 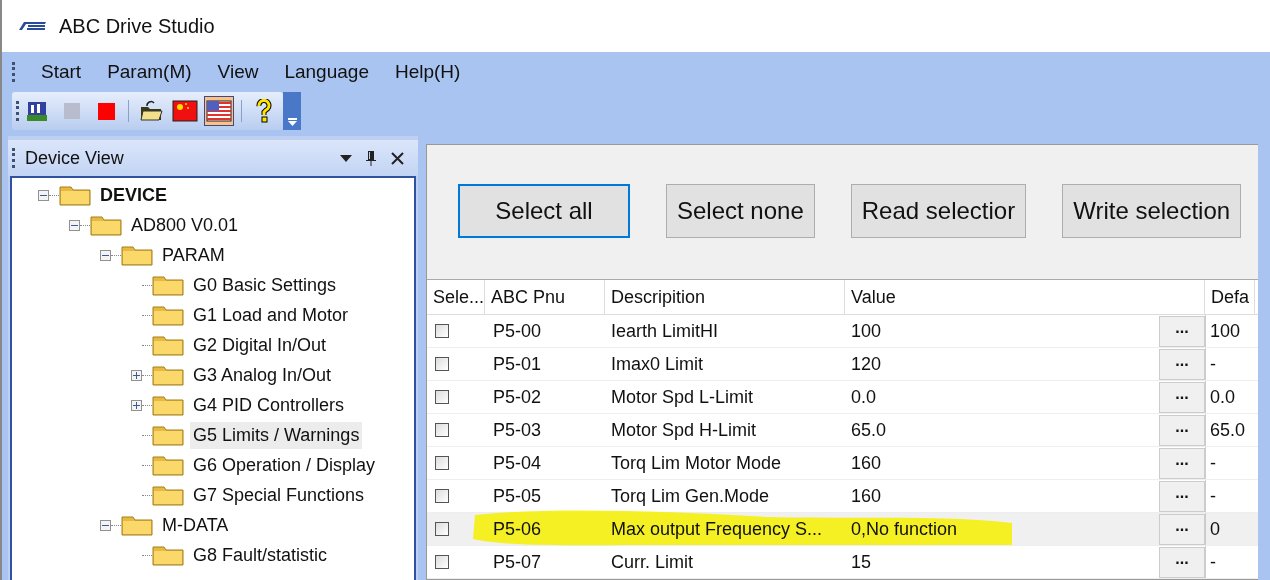 What do you see at coordinates (867, 364) in the screenshot?
I see `table-cell-text: 120` at bounding box center [867, 364].